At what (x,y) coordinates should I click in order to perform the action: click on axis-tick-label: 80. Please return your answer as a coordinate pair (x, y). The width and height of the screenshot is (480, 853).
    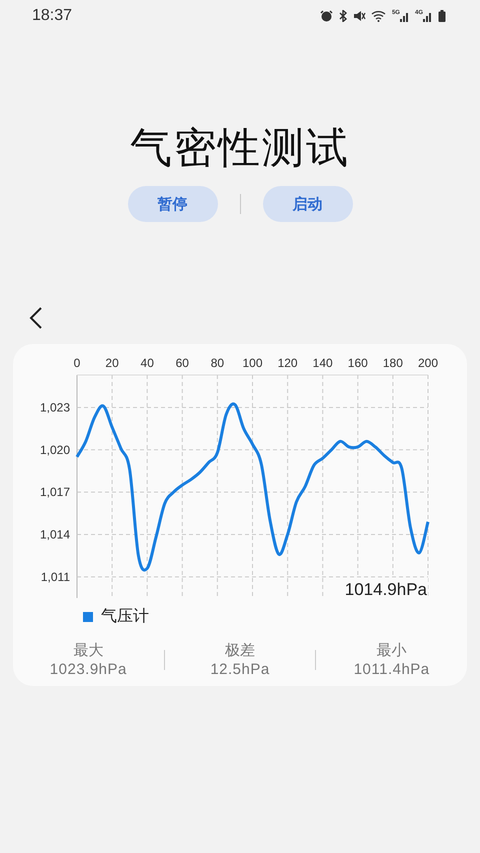
    Looking at the image, I should click on (217, 363).